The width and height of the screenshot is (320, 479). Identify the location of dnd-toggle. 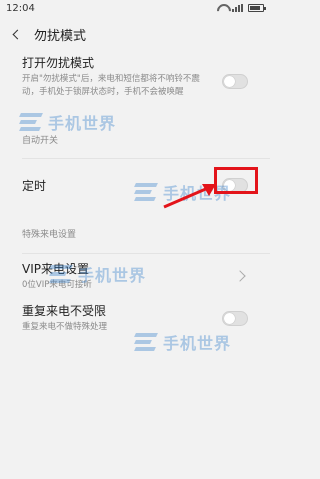
(235, 81).